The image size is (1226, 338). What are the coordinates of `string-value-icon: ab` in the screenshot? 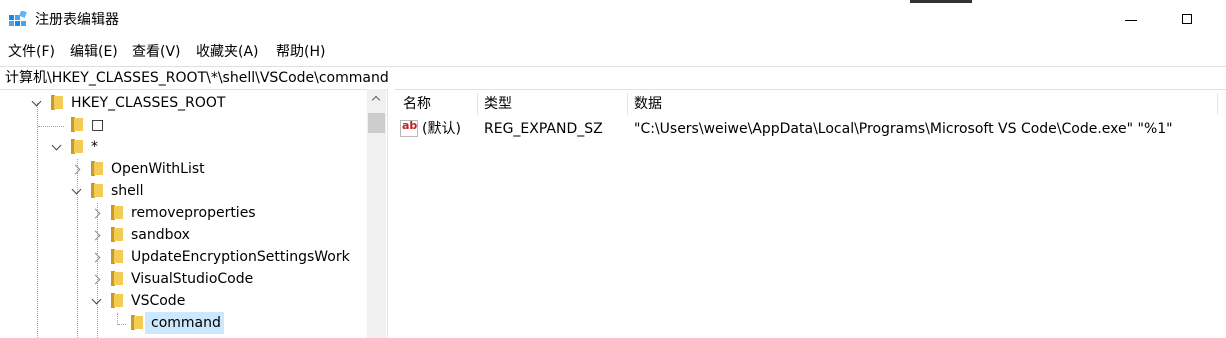 It's located at (409, 128).